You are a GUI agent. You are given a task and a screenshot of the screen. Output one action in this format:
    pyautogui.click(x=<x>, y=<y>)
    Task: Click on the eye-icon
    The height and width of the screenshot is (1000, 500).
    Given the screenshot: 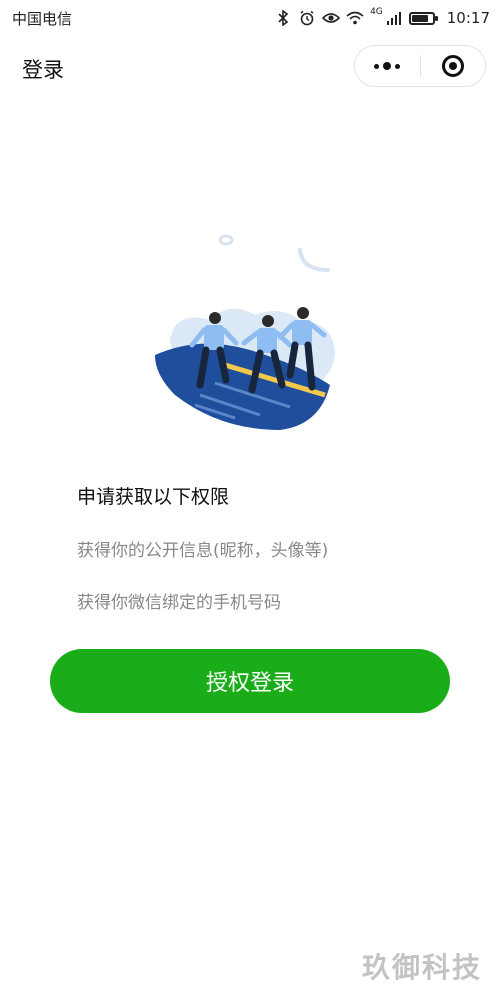 What is the action you would take?
    pyautogui.click(x=331, y=18)
    